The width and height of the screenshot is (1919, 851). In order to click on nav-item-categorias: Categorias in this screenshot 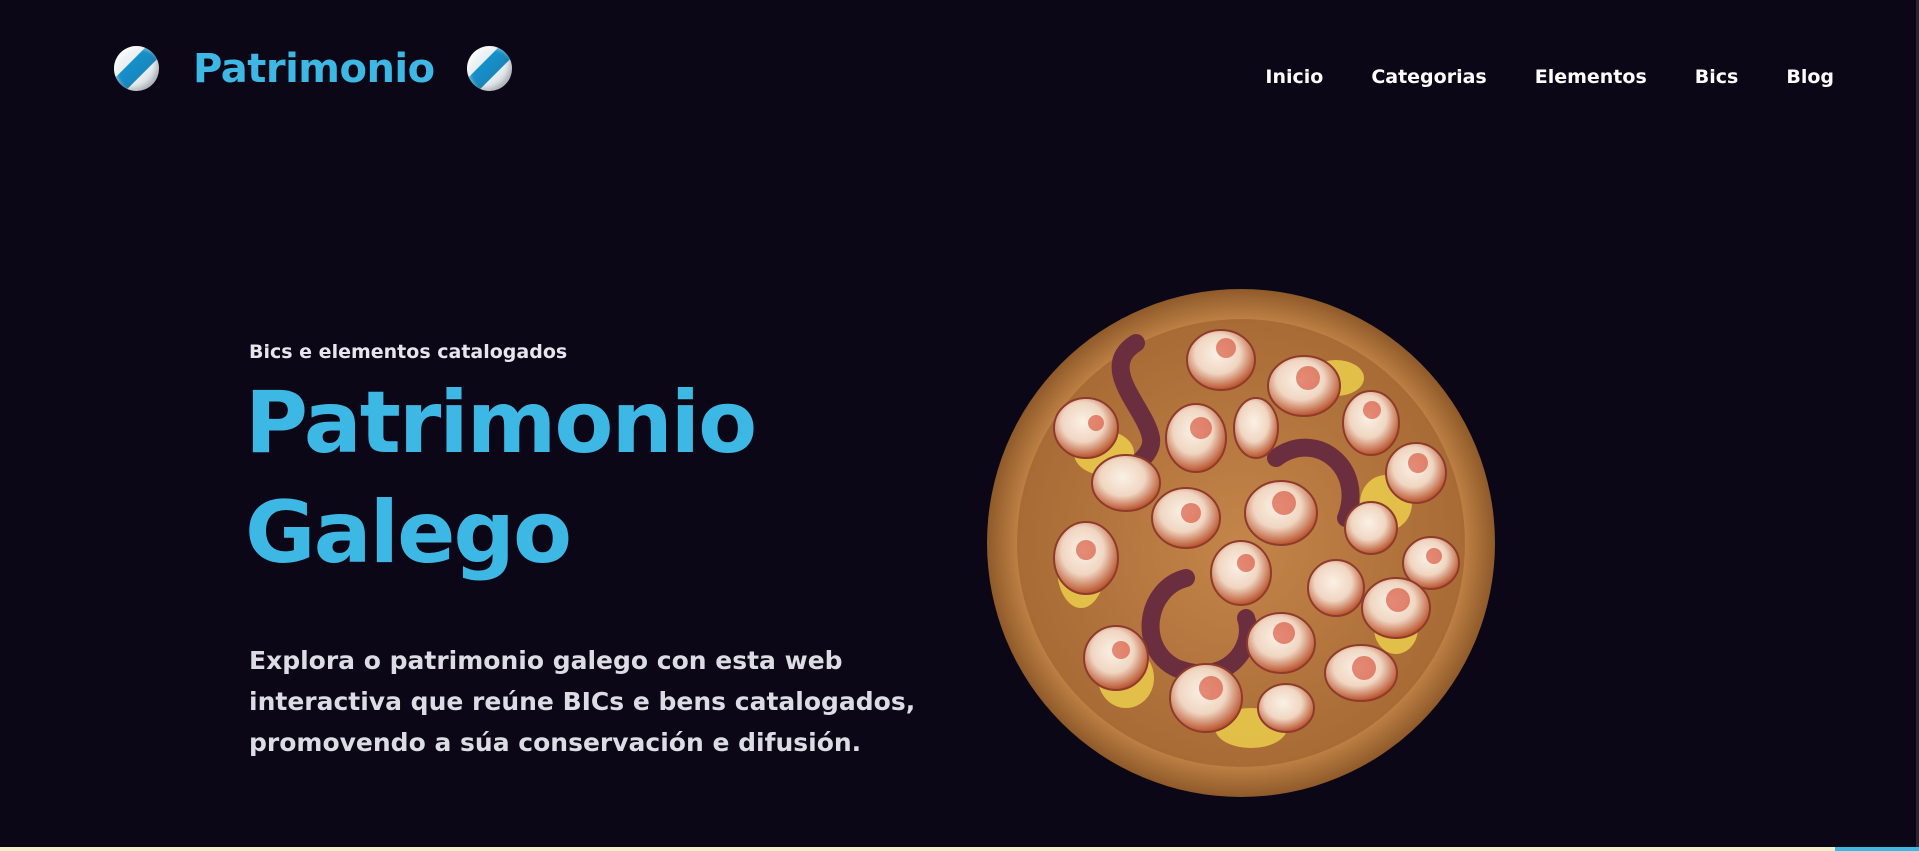, I will do `click(1428, 77)`.